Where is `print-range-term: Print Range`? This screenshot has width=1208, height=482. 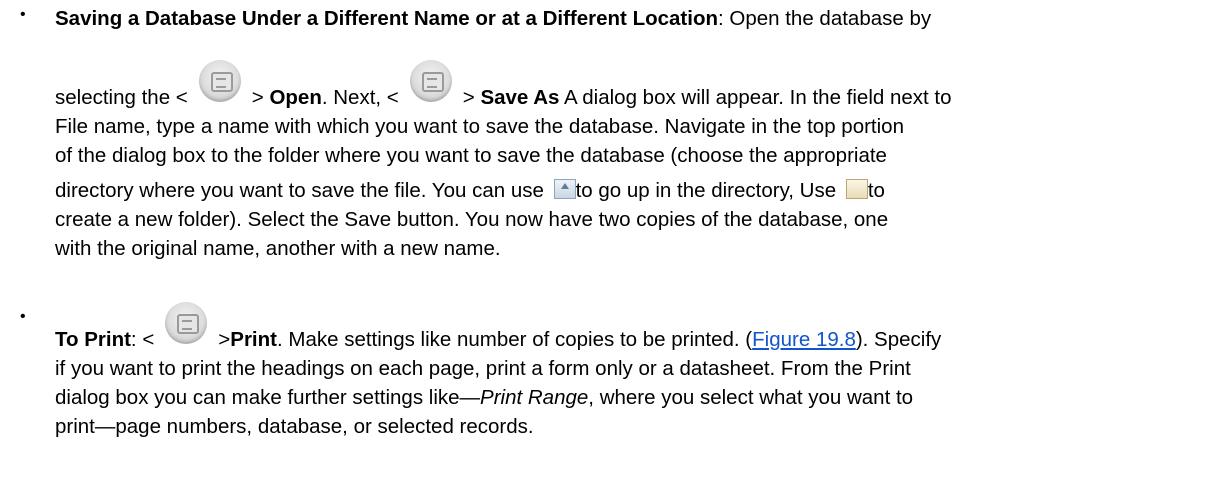
print-range-term: Print Range is located at coordinates (534, 397).